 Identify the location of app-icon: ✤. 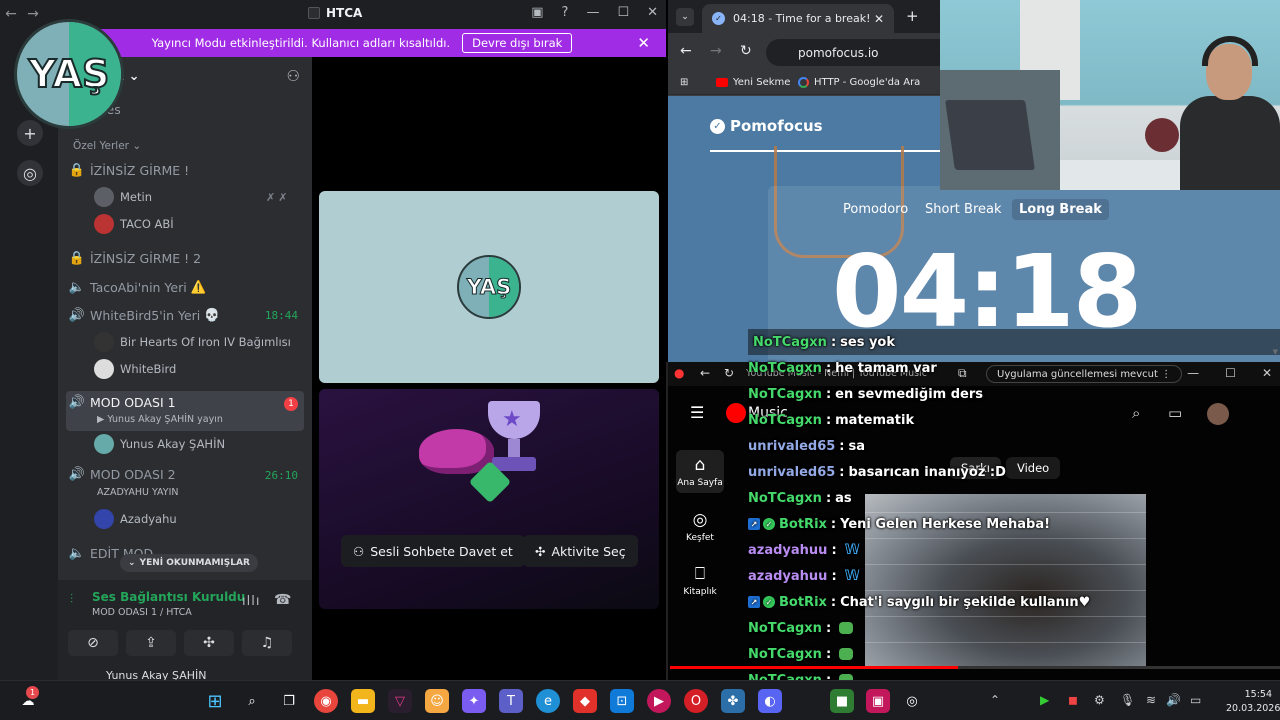
(733, 701).